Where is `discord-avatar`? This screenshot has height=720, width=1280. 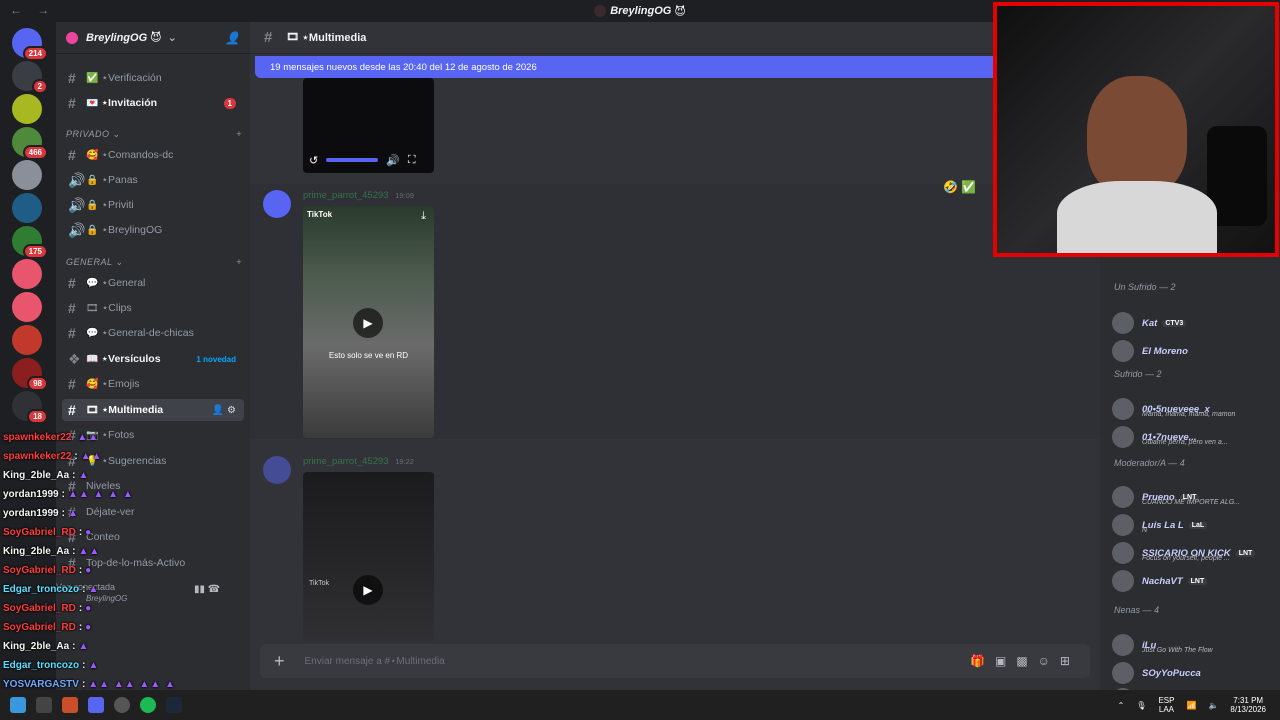 discord-avatar is located at coordinates (277, 204).